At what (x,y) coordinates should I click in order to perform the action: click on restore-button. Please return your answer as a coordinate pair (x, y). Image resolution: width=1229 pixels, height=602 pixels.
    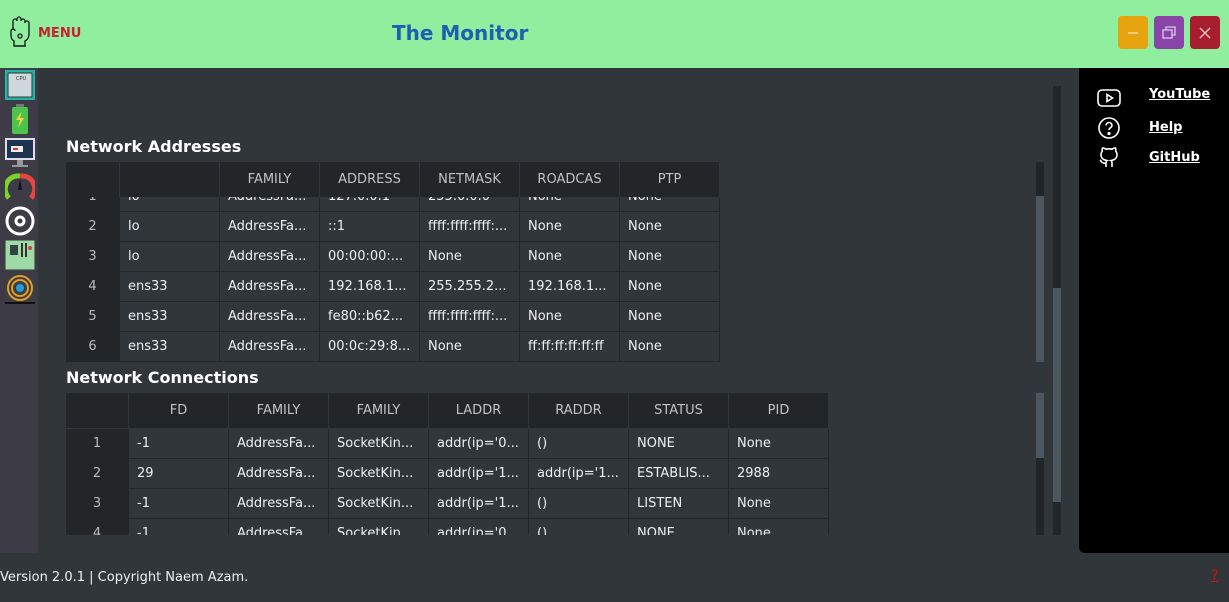
    Looking at the image, I should click on (1169, 32).